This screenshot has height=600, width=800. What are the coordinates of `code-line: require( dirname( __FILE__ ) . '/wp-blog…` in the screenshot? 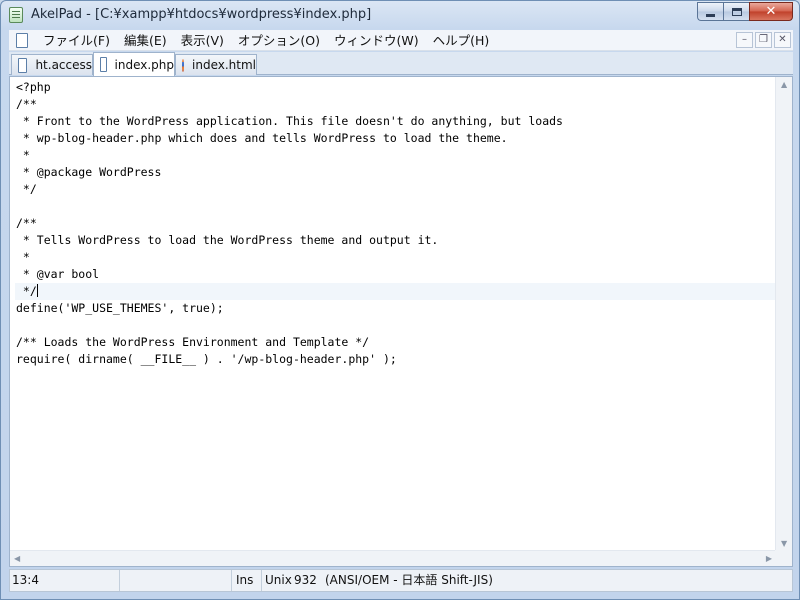 It's located at (206, 359).